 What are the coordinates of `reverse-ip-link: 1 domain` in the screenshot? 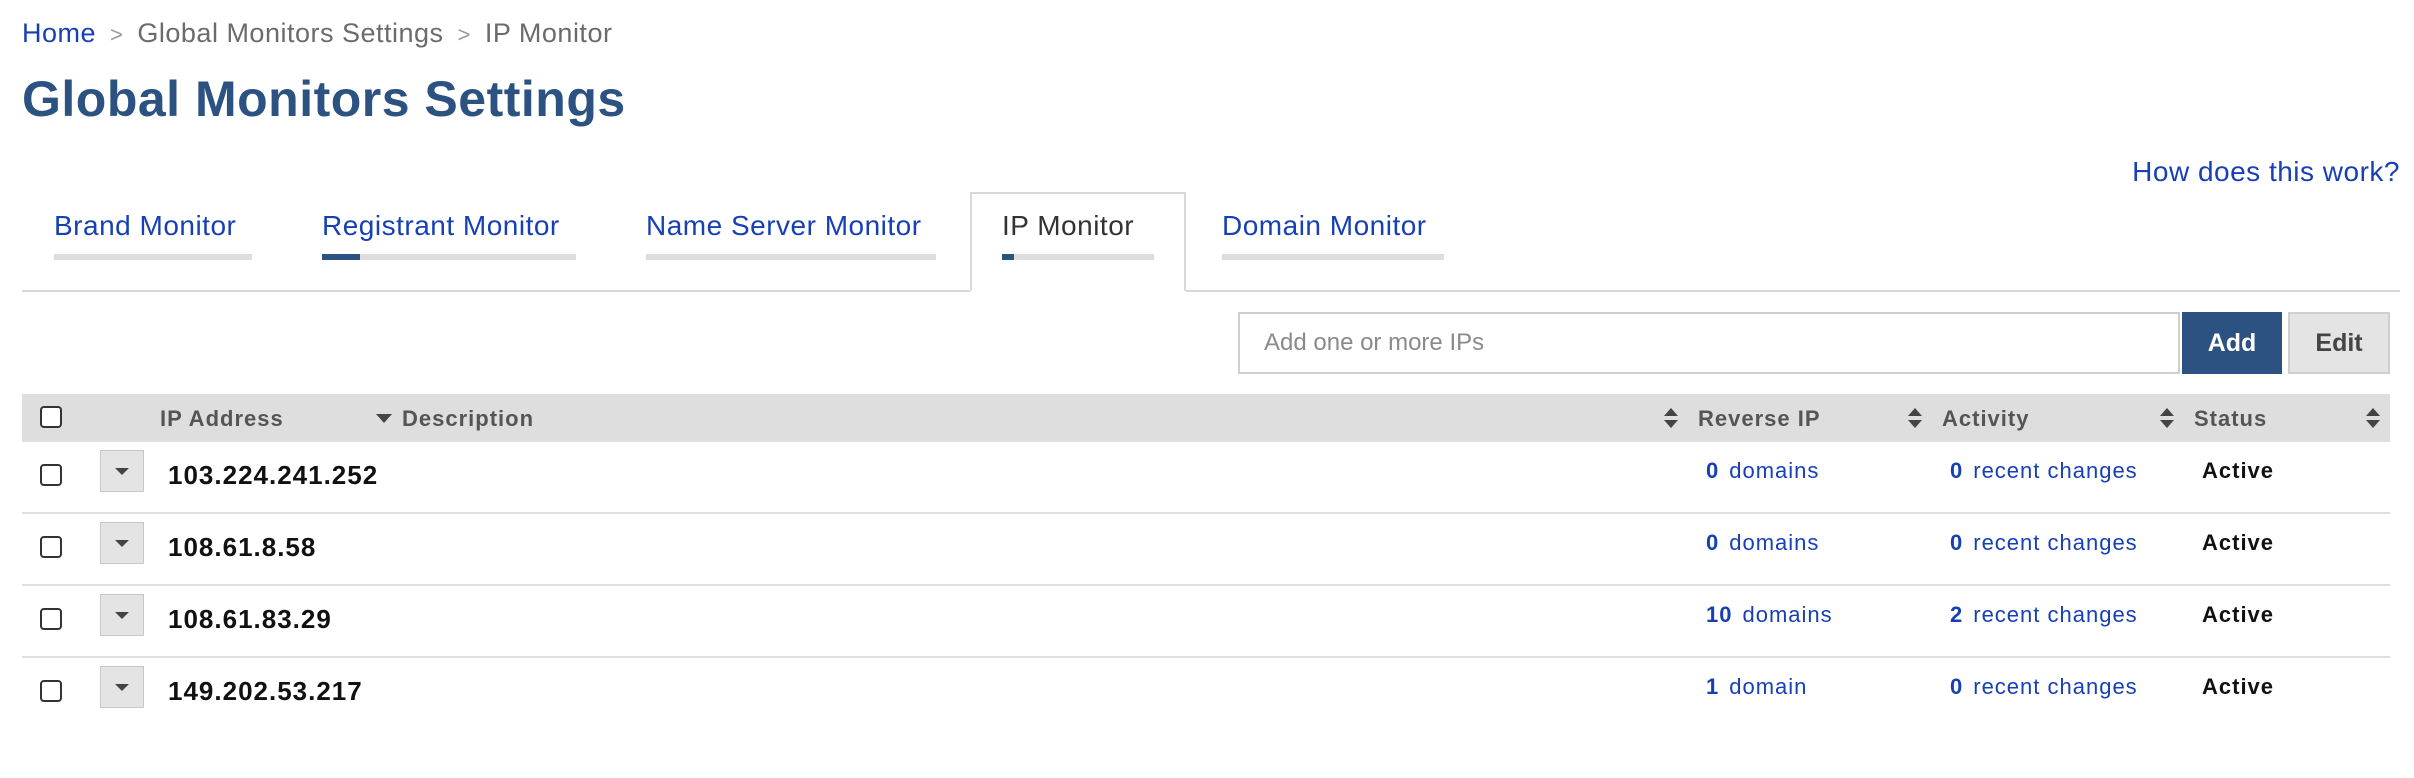 It's located at (1756, 687).